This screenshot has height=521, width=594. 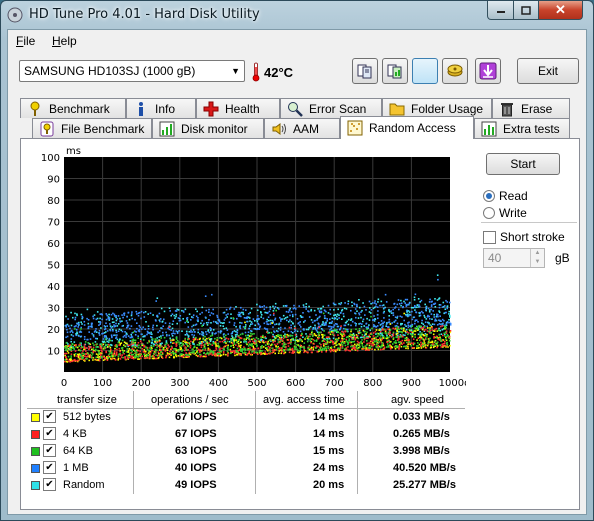 I want to click on title-bar: HD Tune Pro 4.01 - Hard Disk Utility ✕, so click(x=297, y=15).